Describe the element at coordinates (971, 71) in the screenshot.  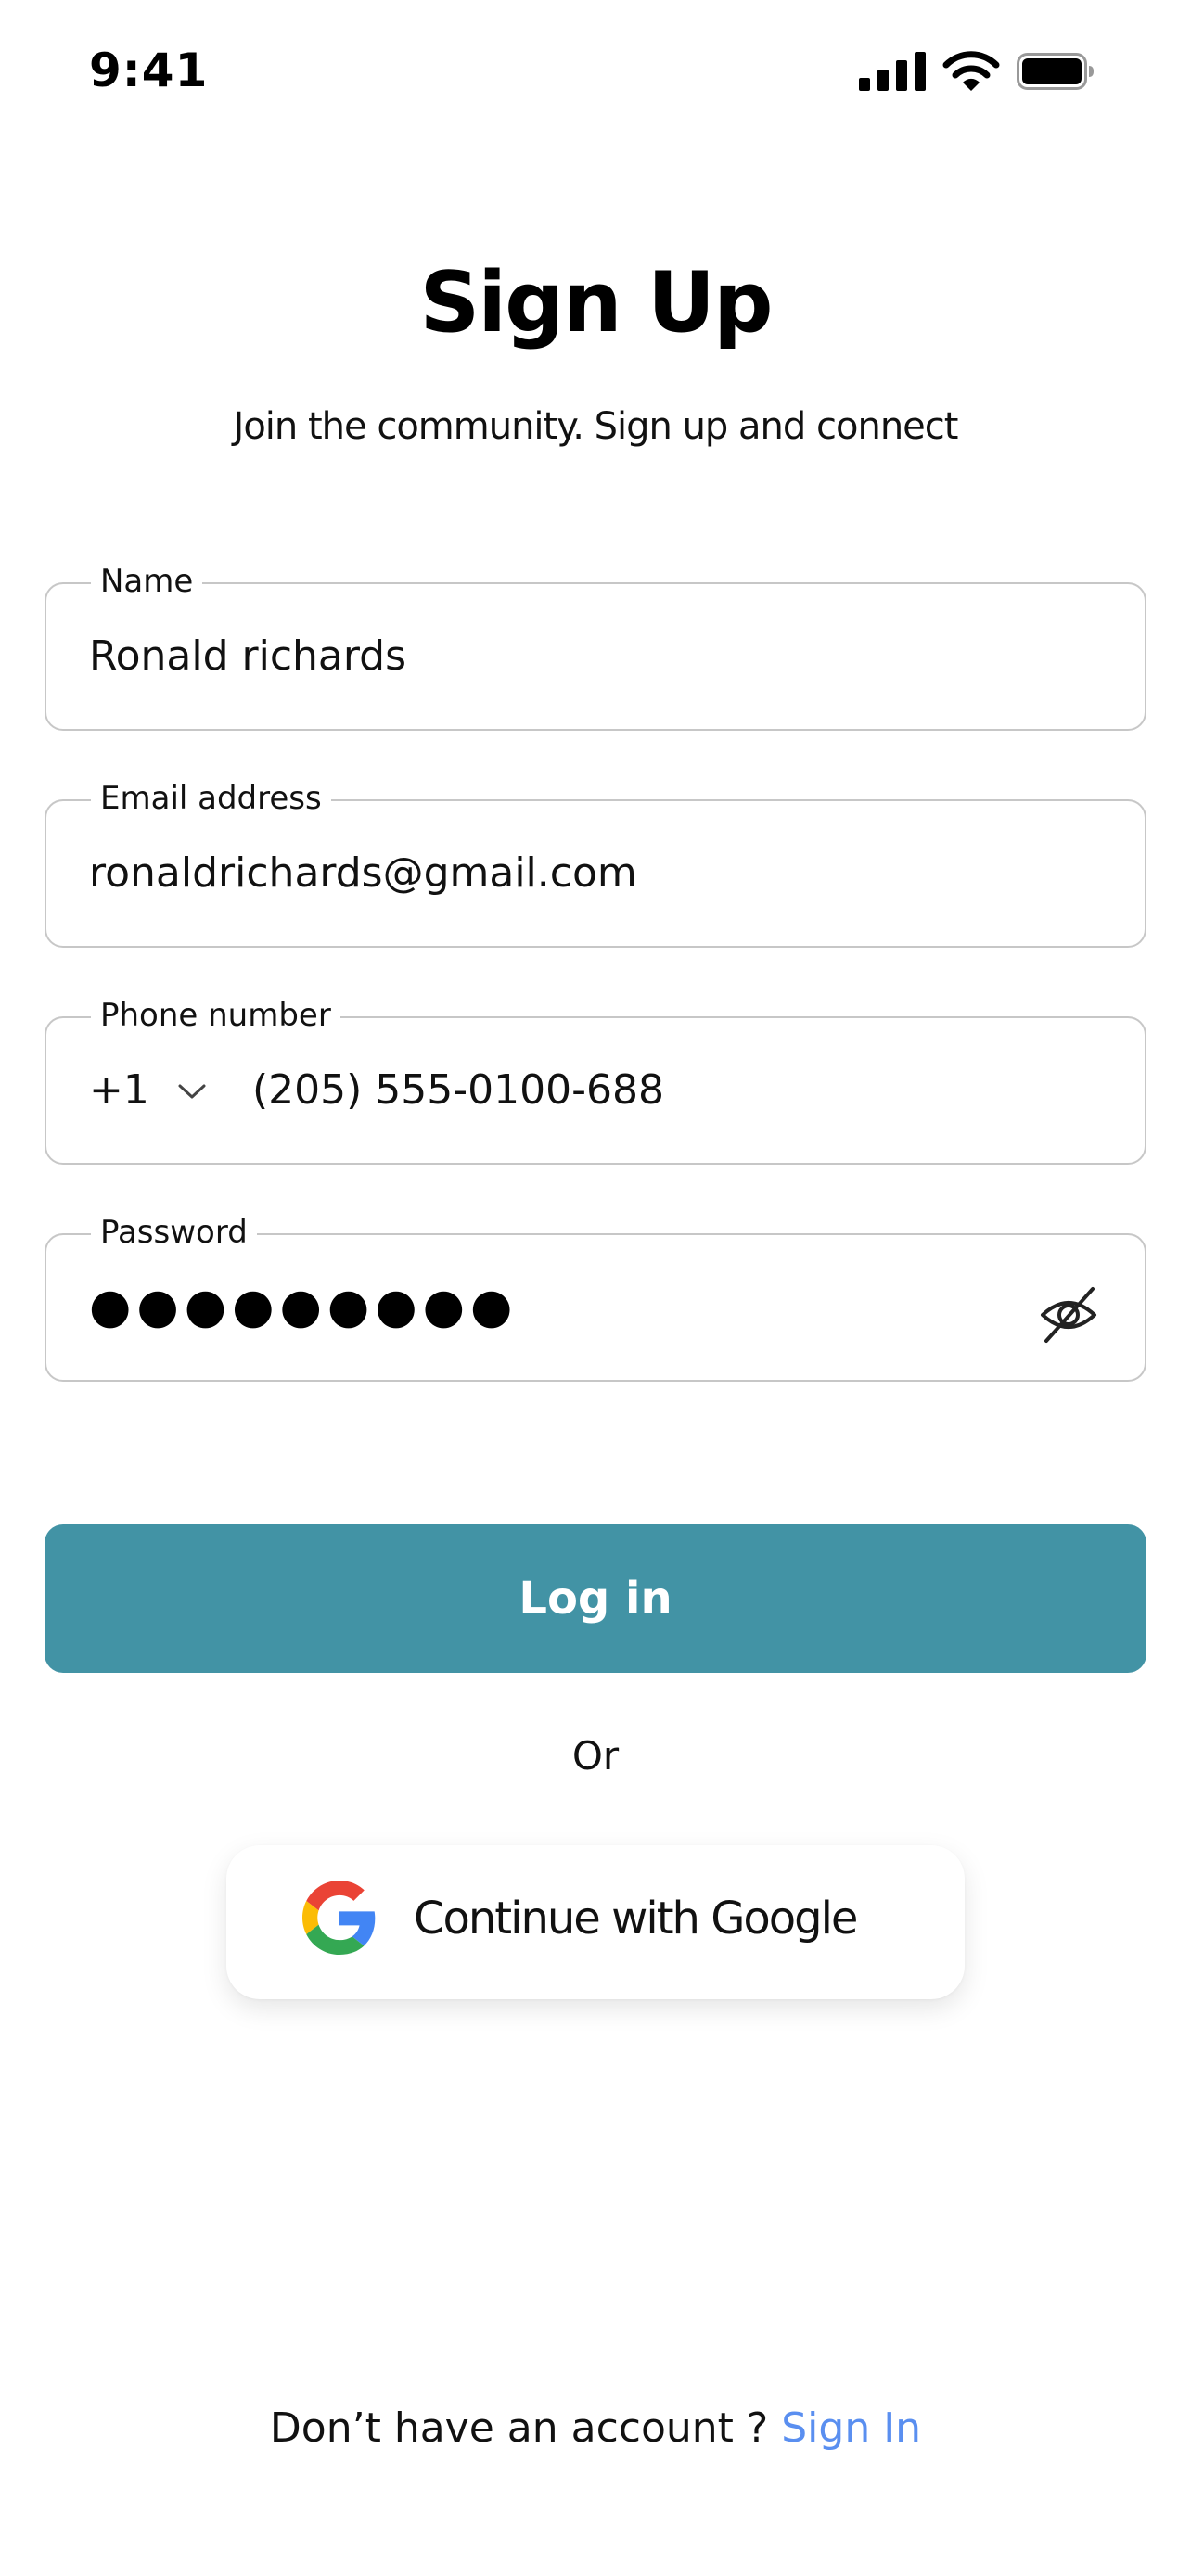
I see `wifi-icon` at that location.